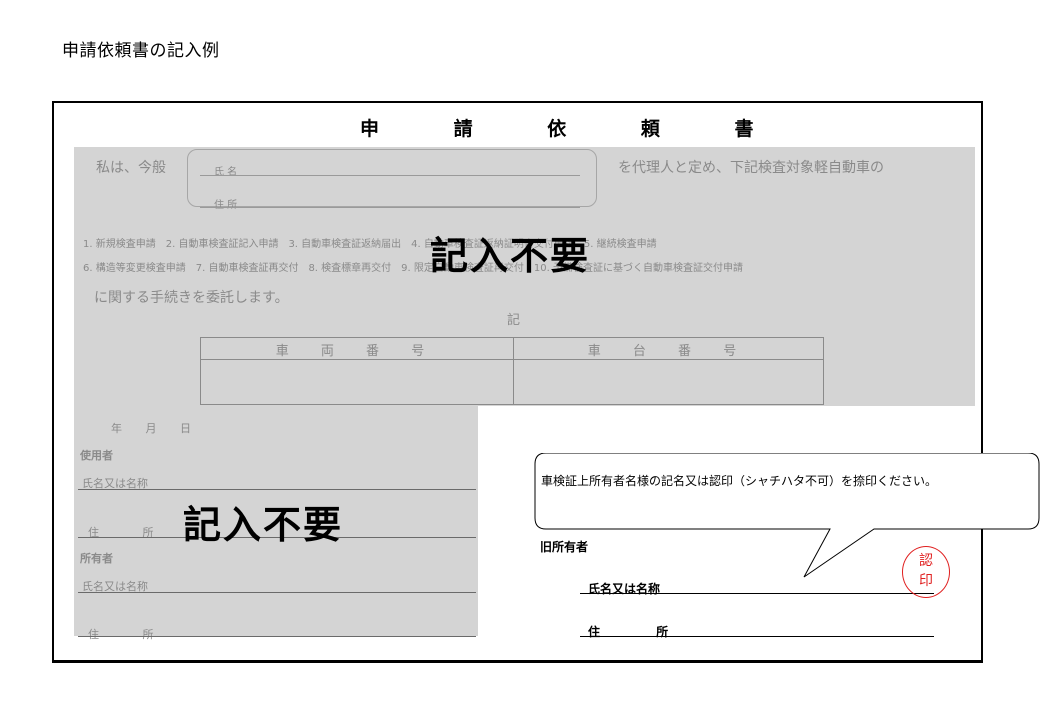 The height and width of the screenshot is (720, 1040). I want to click on seal-stamp-icon: 認 印, so click(926, 572).